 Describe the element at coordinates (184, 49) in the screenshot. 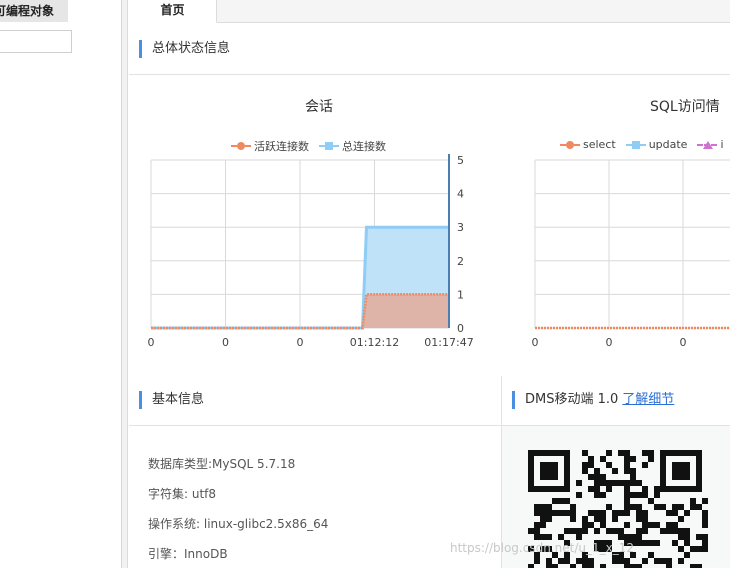

I see `overview-section-title: 总体状态信息` at that location.